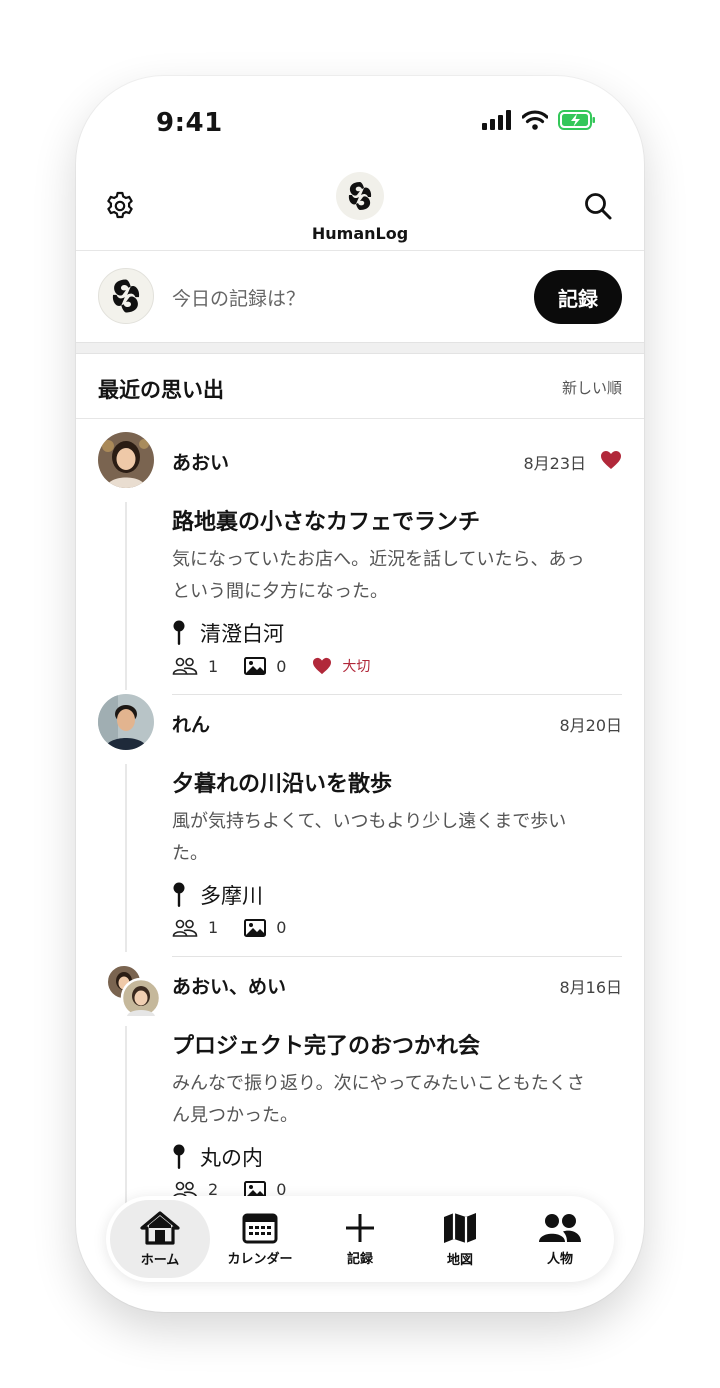  I want to click on author-name: あおい、めい, so click(229, 987).